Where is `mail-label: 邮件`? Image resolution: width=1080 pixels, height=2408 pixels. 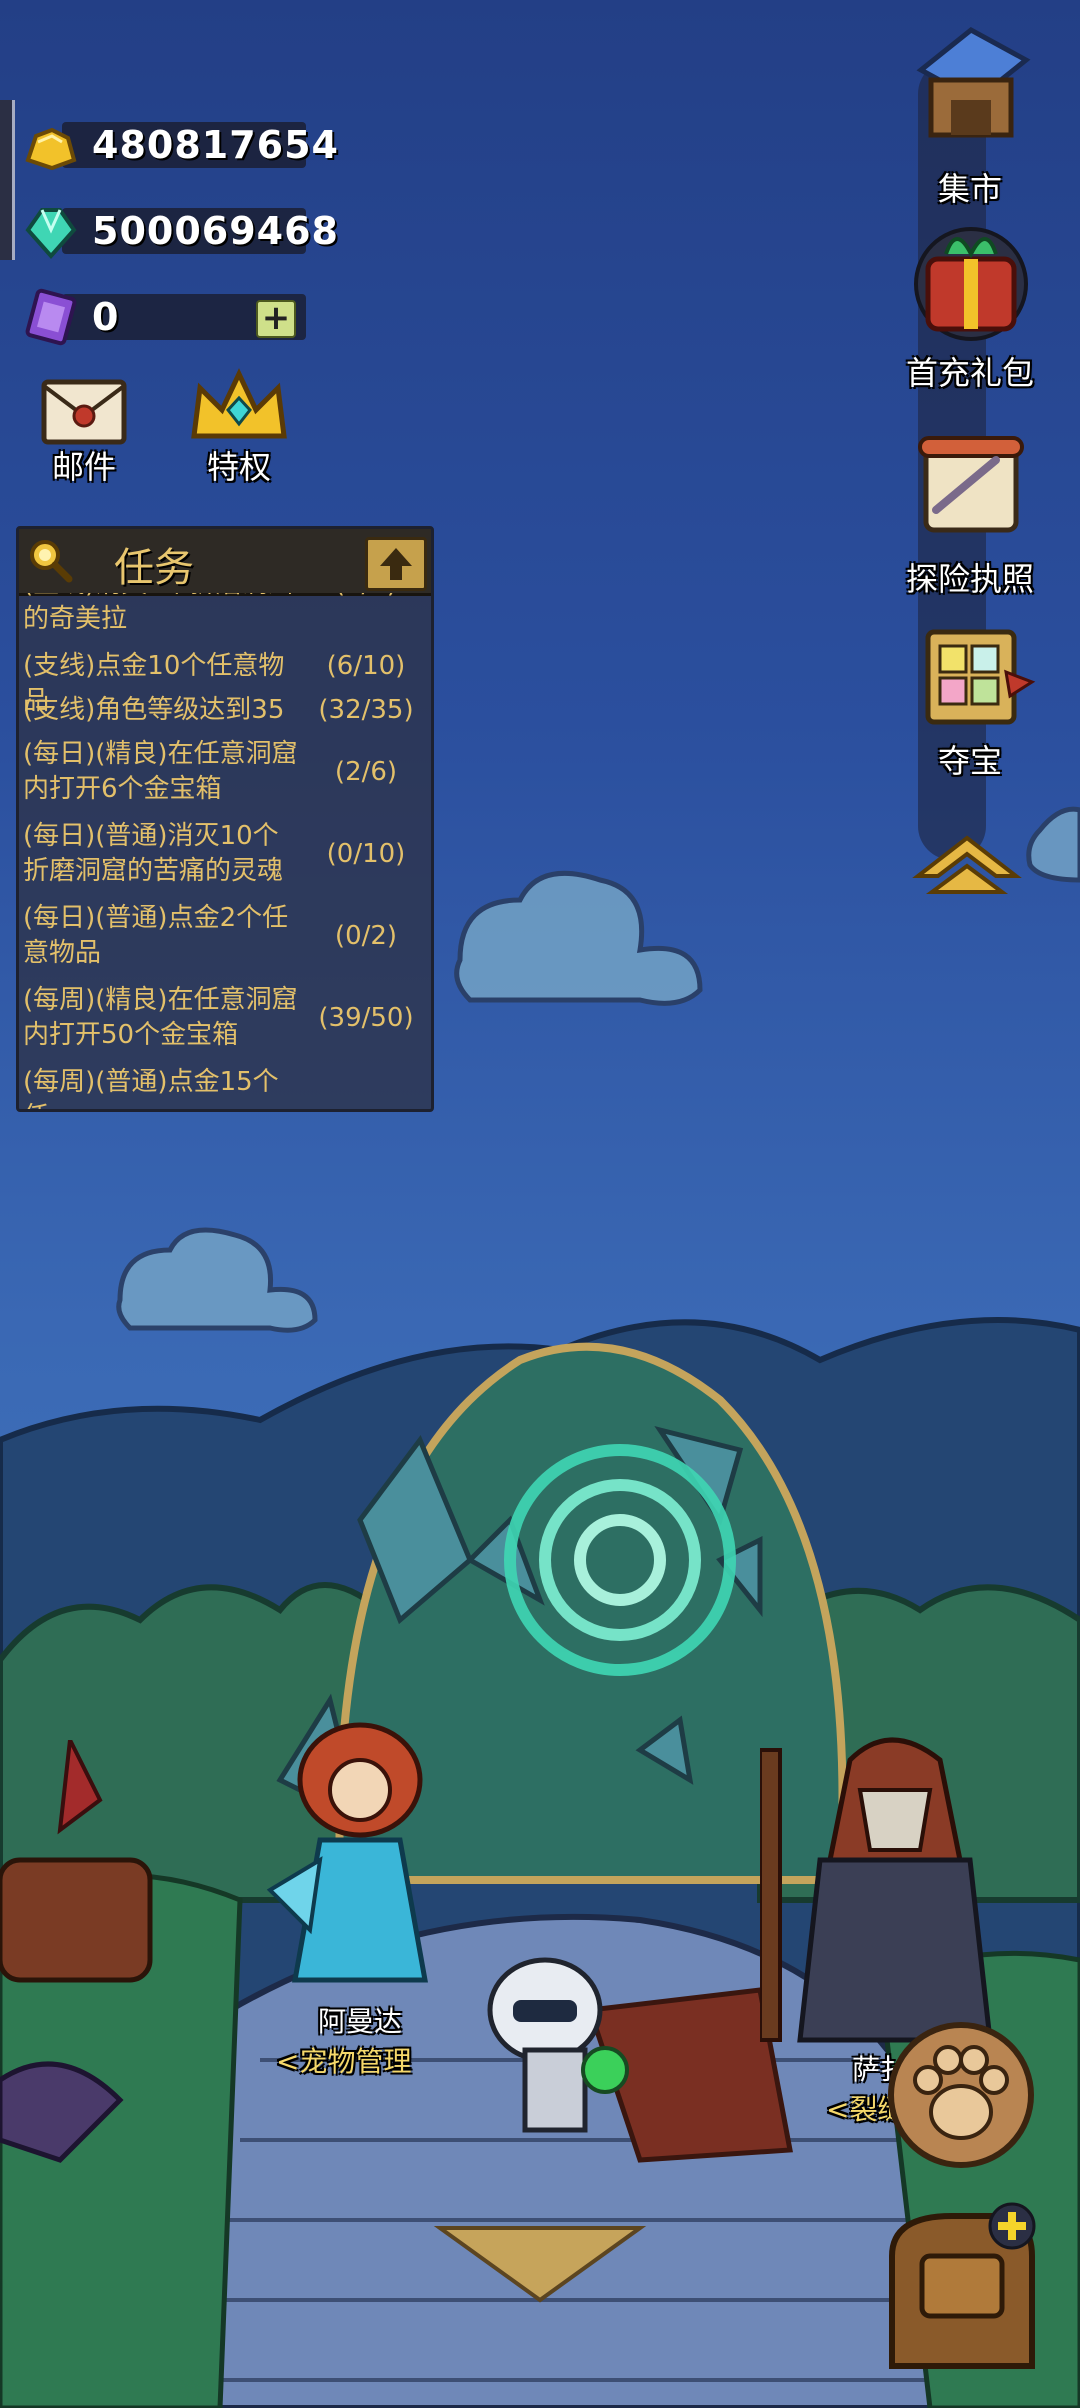 mail-label: 邮件 is located at coordinates (83, 467).